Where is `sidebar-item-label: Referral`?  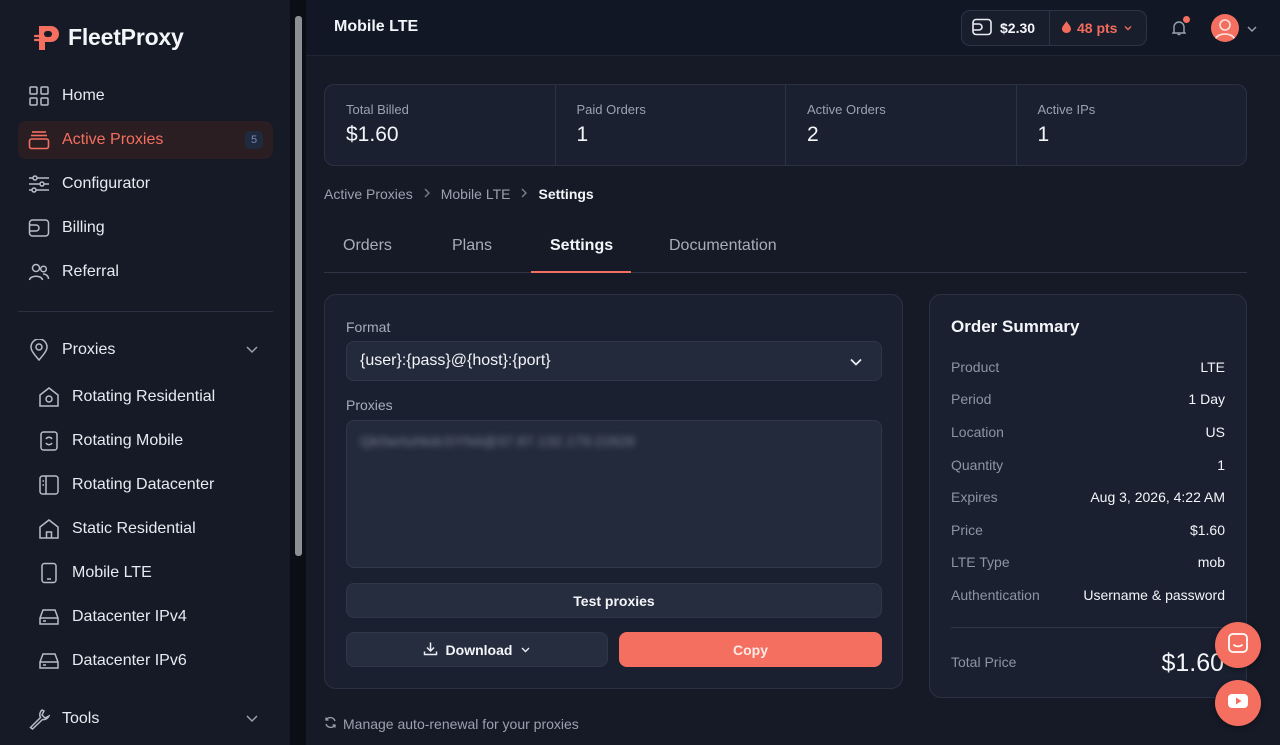 sidebar-item-label: Referral is located at coordinates (90, 271).